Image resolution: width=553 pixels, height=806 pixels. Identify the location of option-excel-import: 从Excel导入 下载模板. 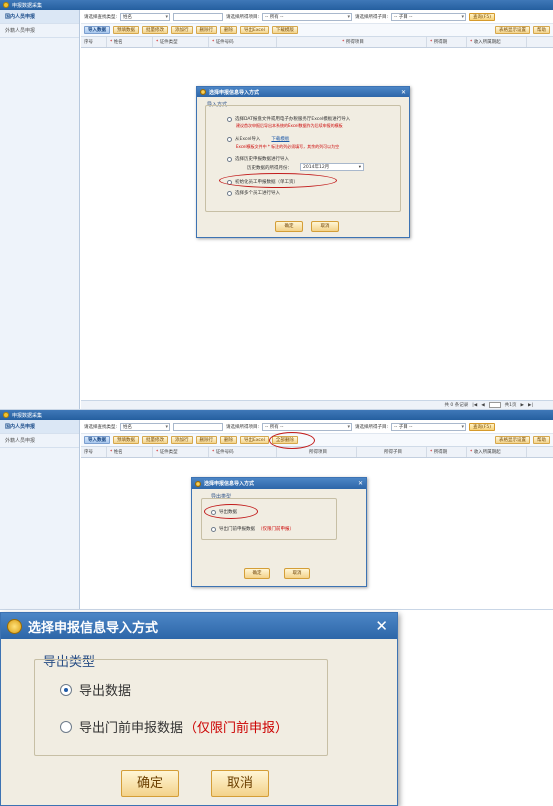
(258, 139).